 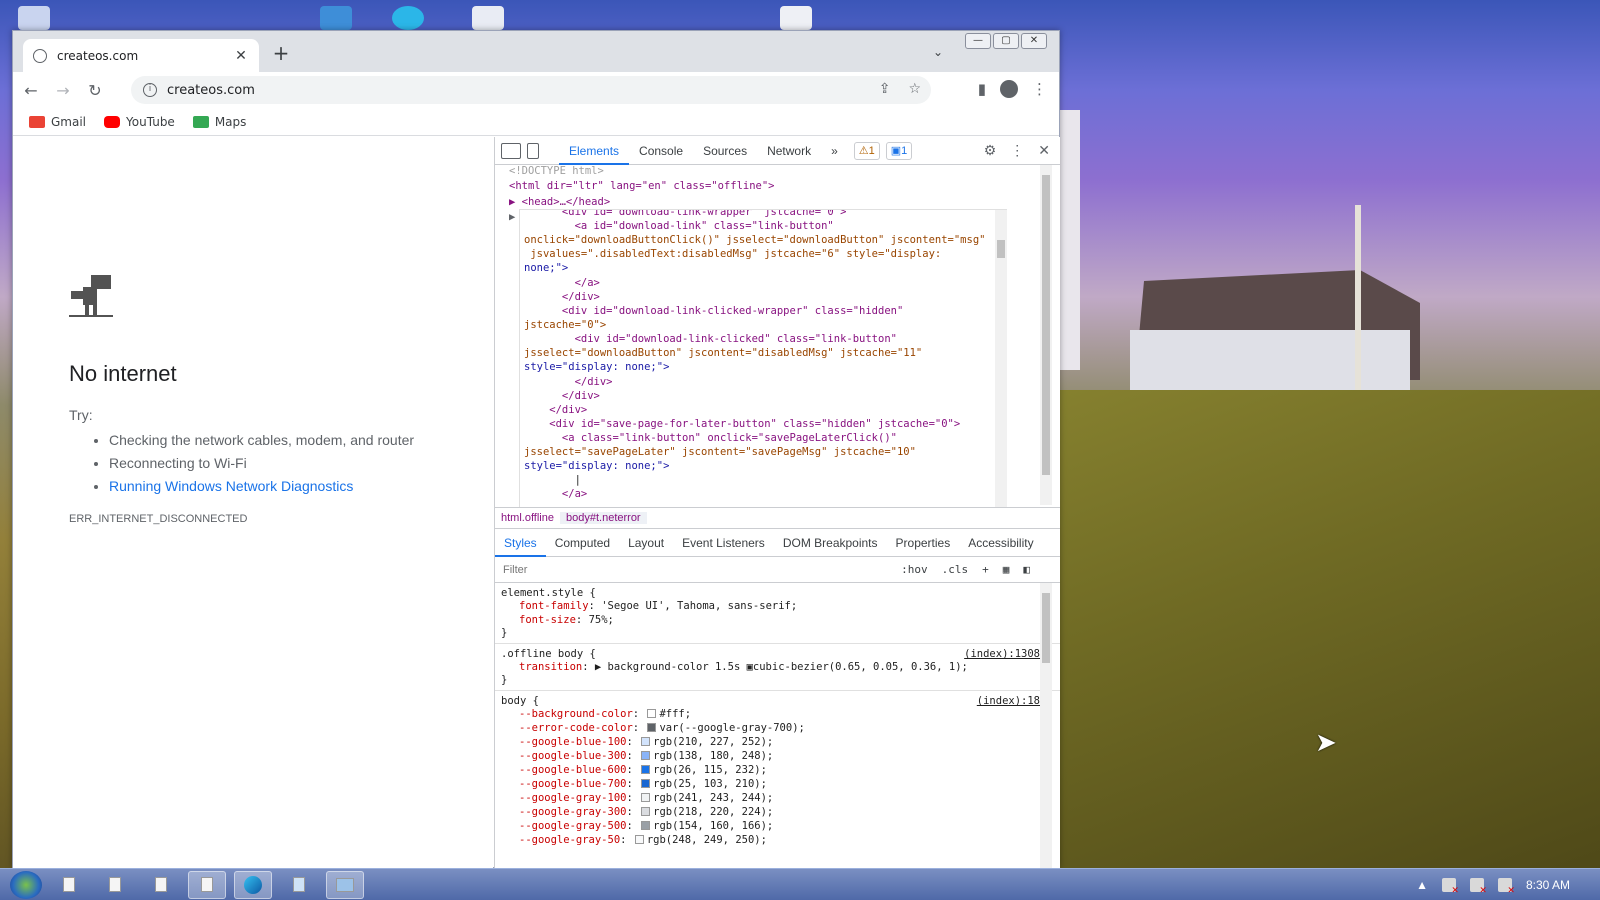 I want to click on tab-createos: createos.com ✕, so click(x=141, y=55).